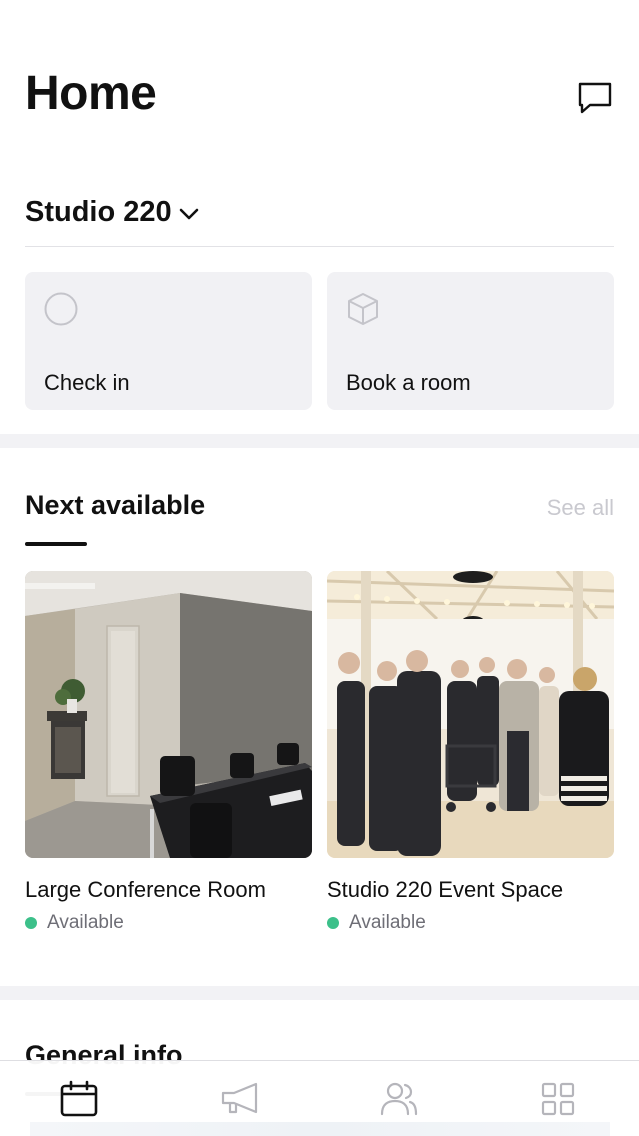 Image resolution: width=639 pixels, height=1136 pixels. I want to click on calendar-icon, so click(79, 1098).